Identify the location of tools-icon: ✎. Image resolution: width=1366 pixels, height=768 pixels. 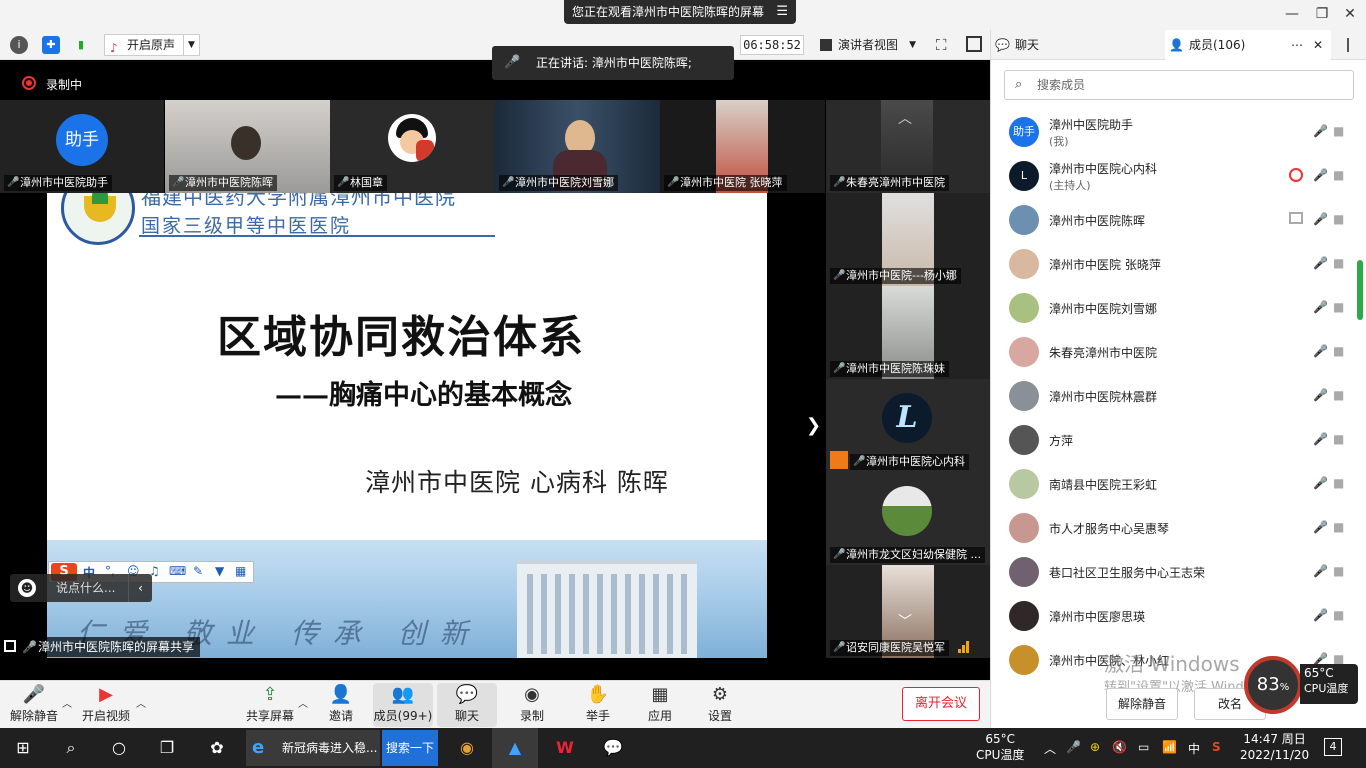
(198, 571).